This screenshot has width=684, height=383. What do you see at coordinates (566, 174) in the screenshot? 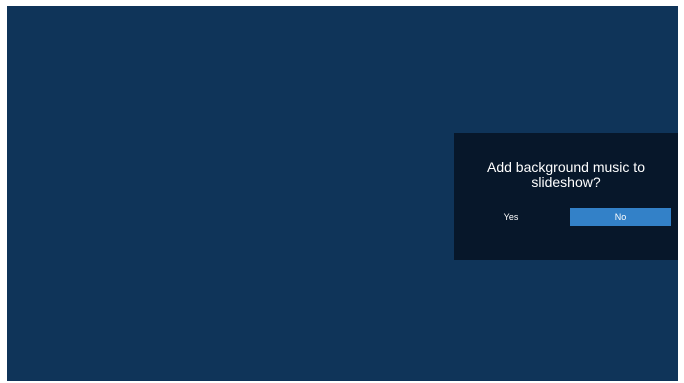
I see `dialog-title: Add background music to slideshow?` at bounding box center [566, 174].